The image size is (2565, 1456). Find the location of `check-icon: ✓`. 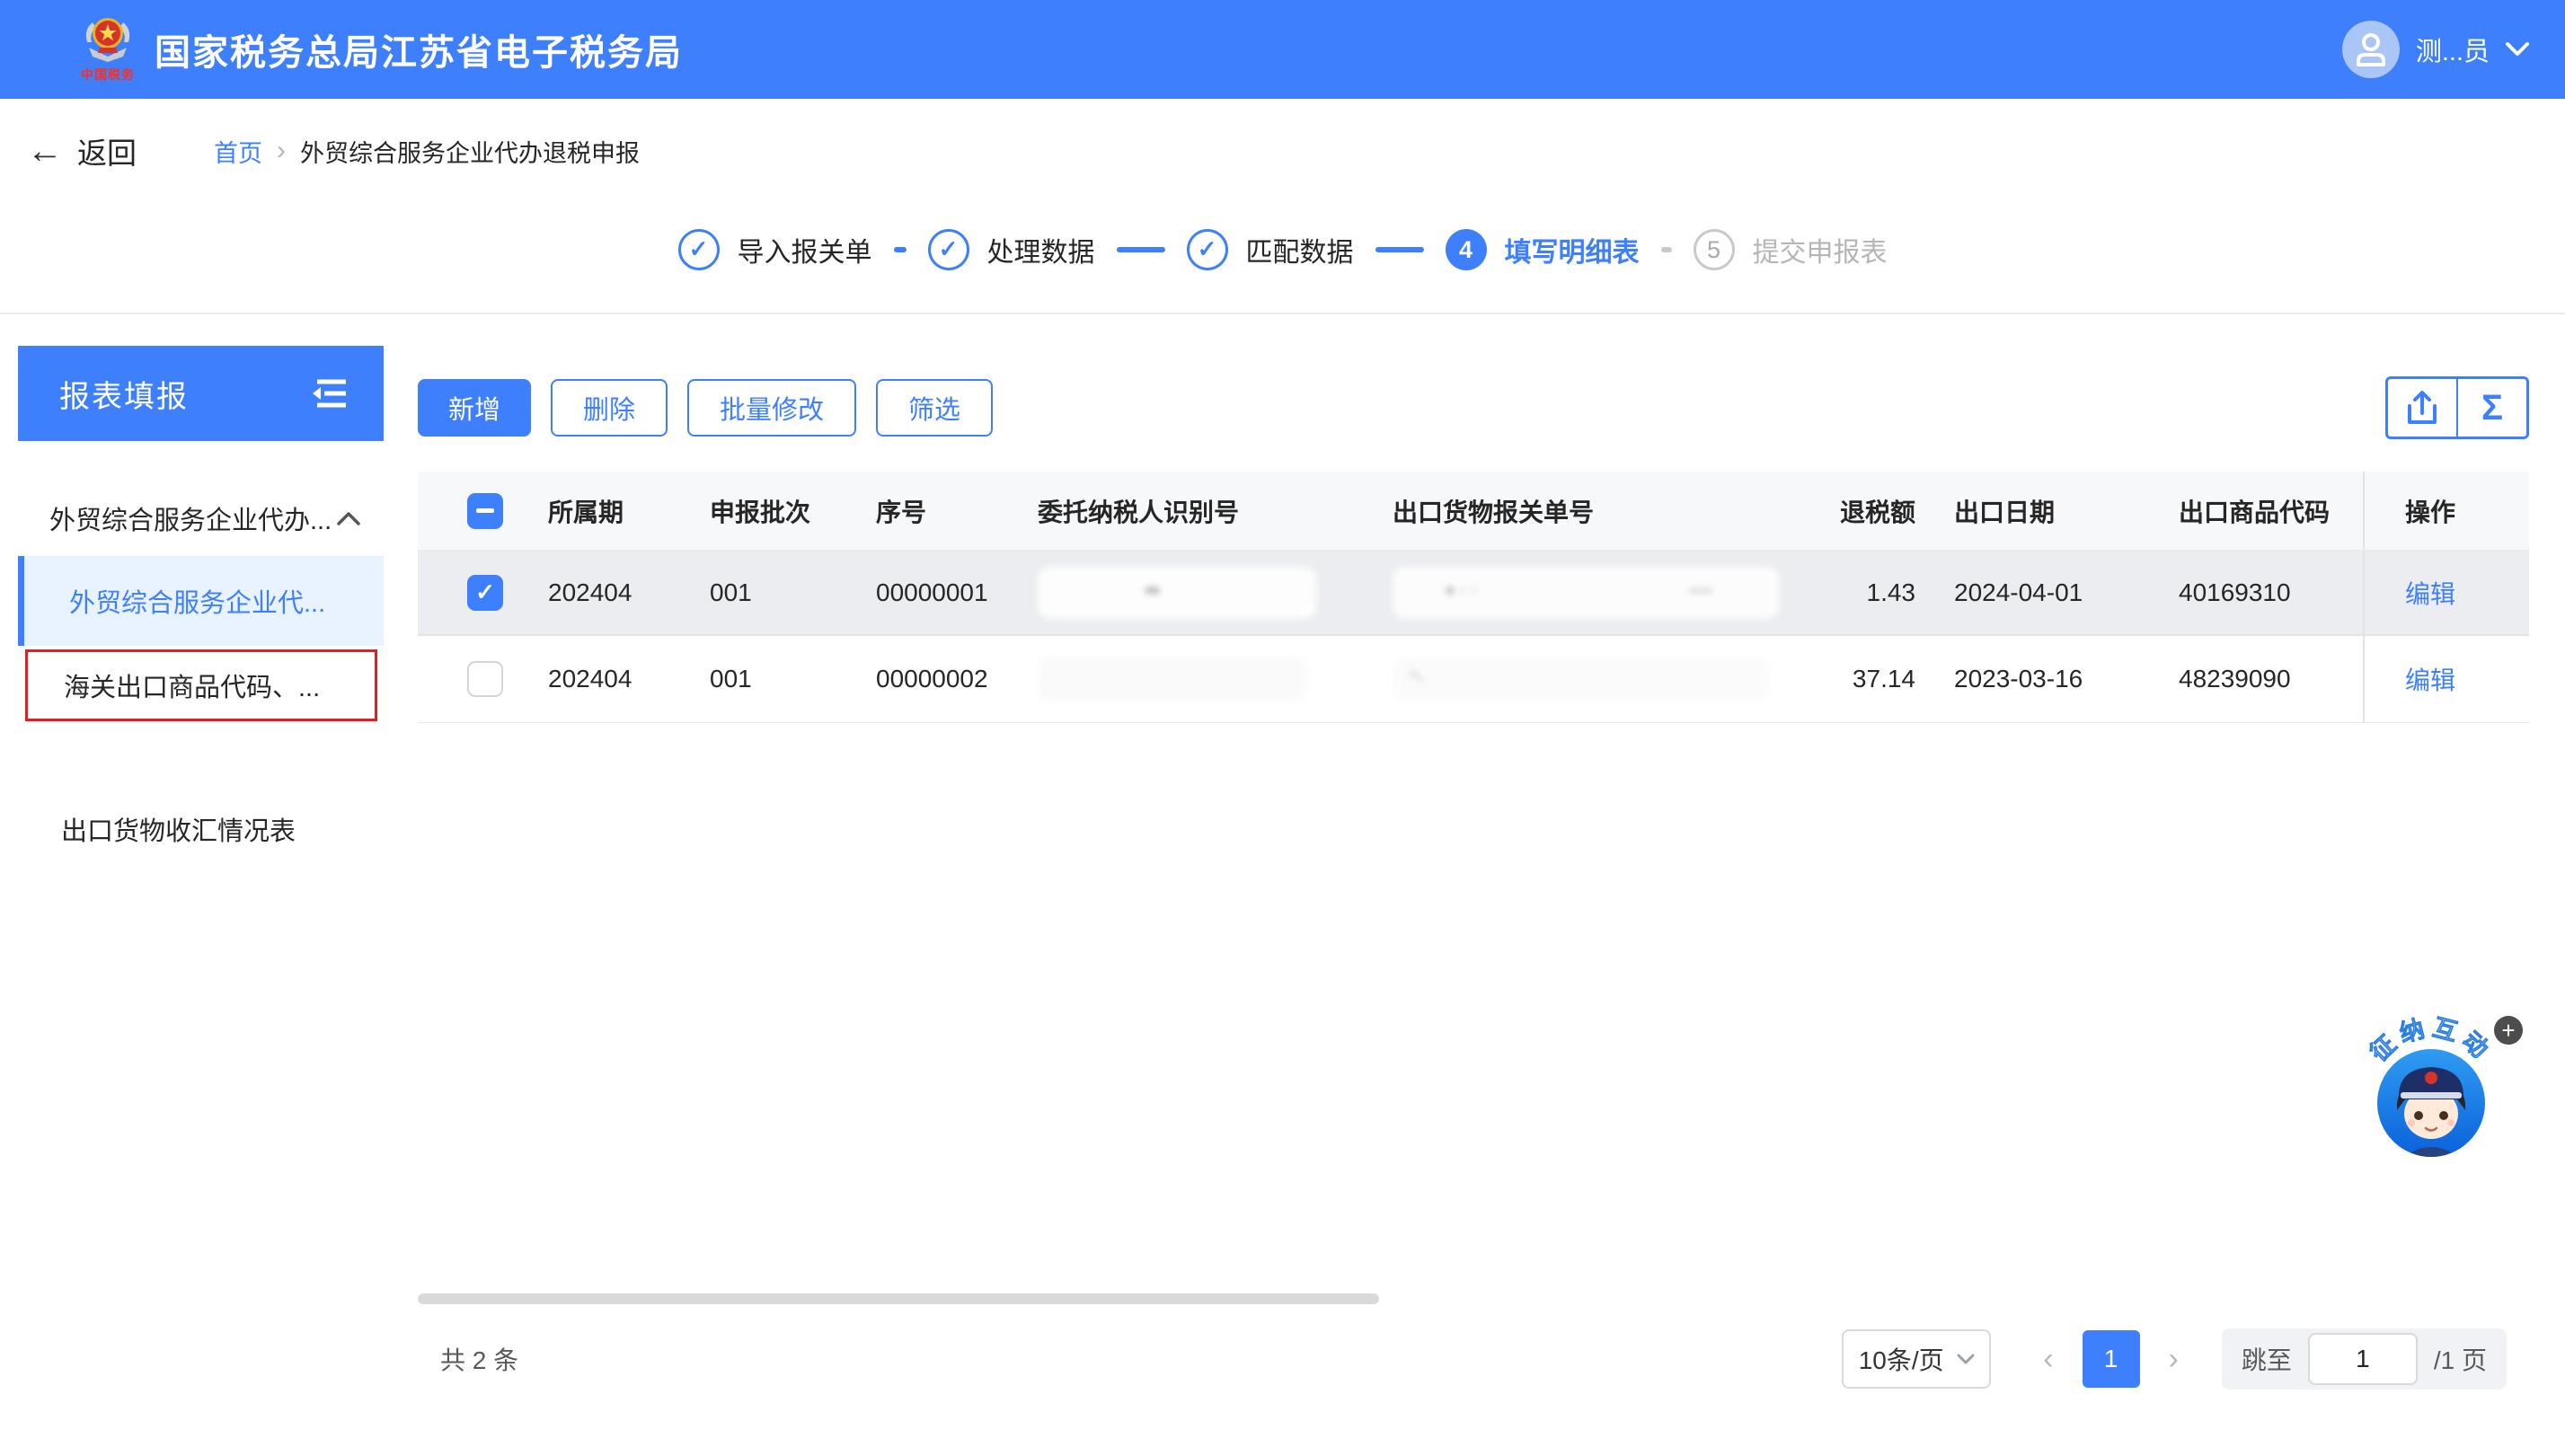

check-icon: ✓ is located at coordinates (698, 248).